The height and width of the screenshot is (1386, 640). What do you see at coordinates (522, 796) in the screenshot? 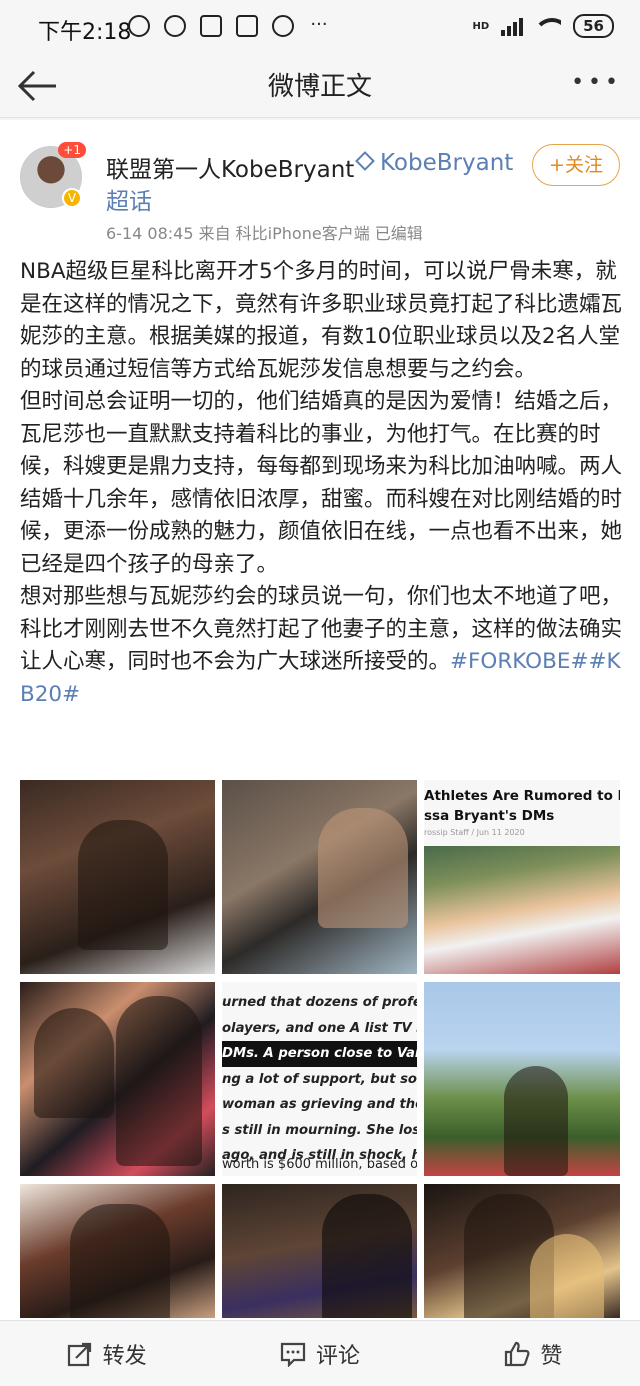
I see `image-headline-line: Athletes Are Rumored to Be Flood` at bounding box center [522, 796].